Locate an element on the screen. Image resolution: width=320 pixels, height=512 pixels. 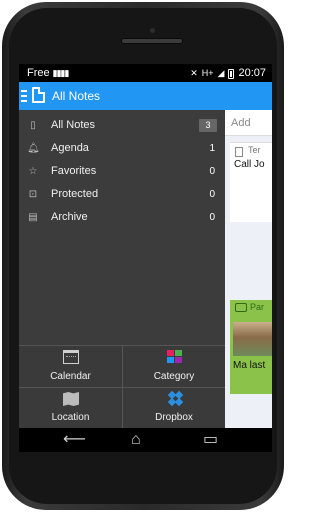
clock: 20:07 is located at coordinates (252, 73).